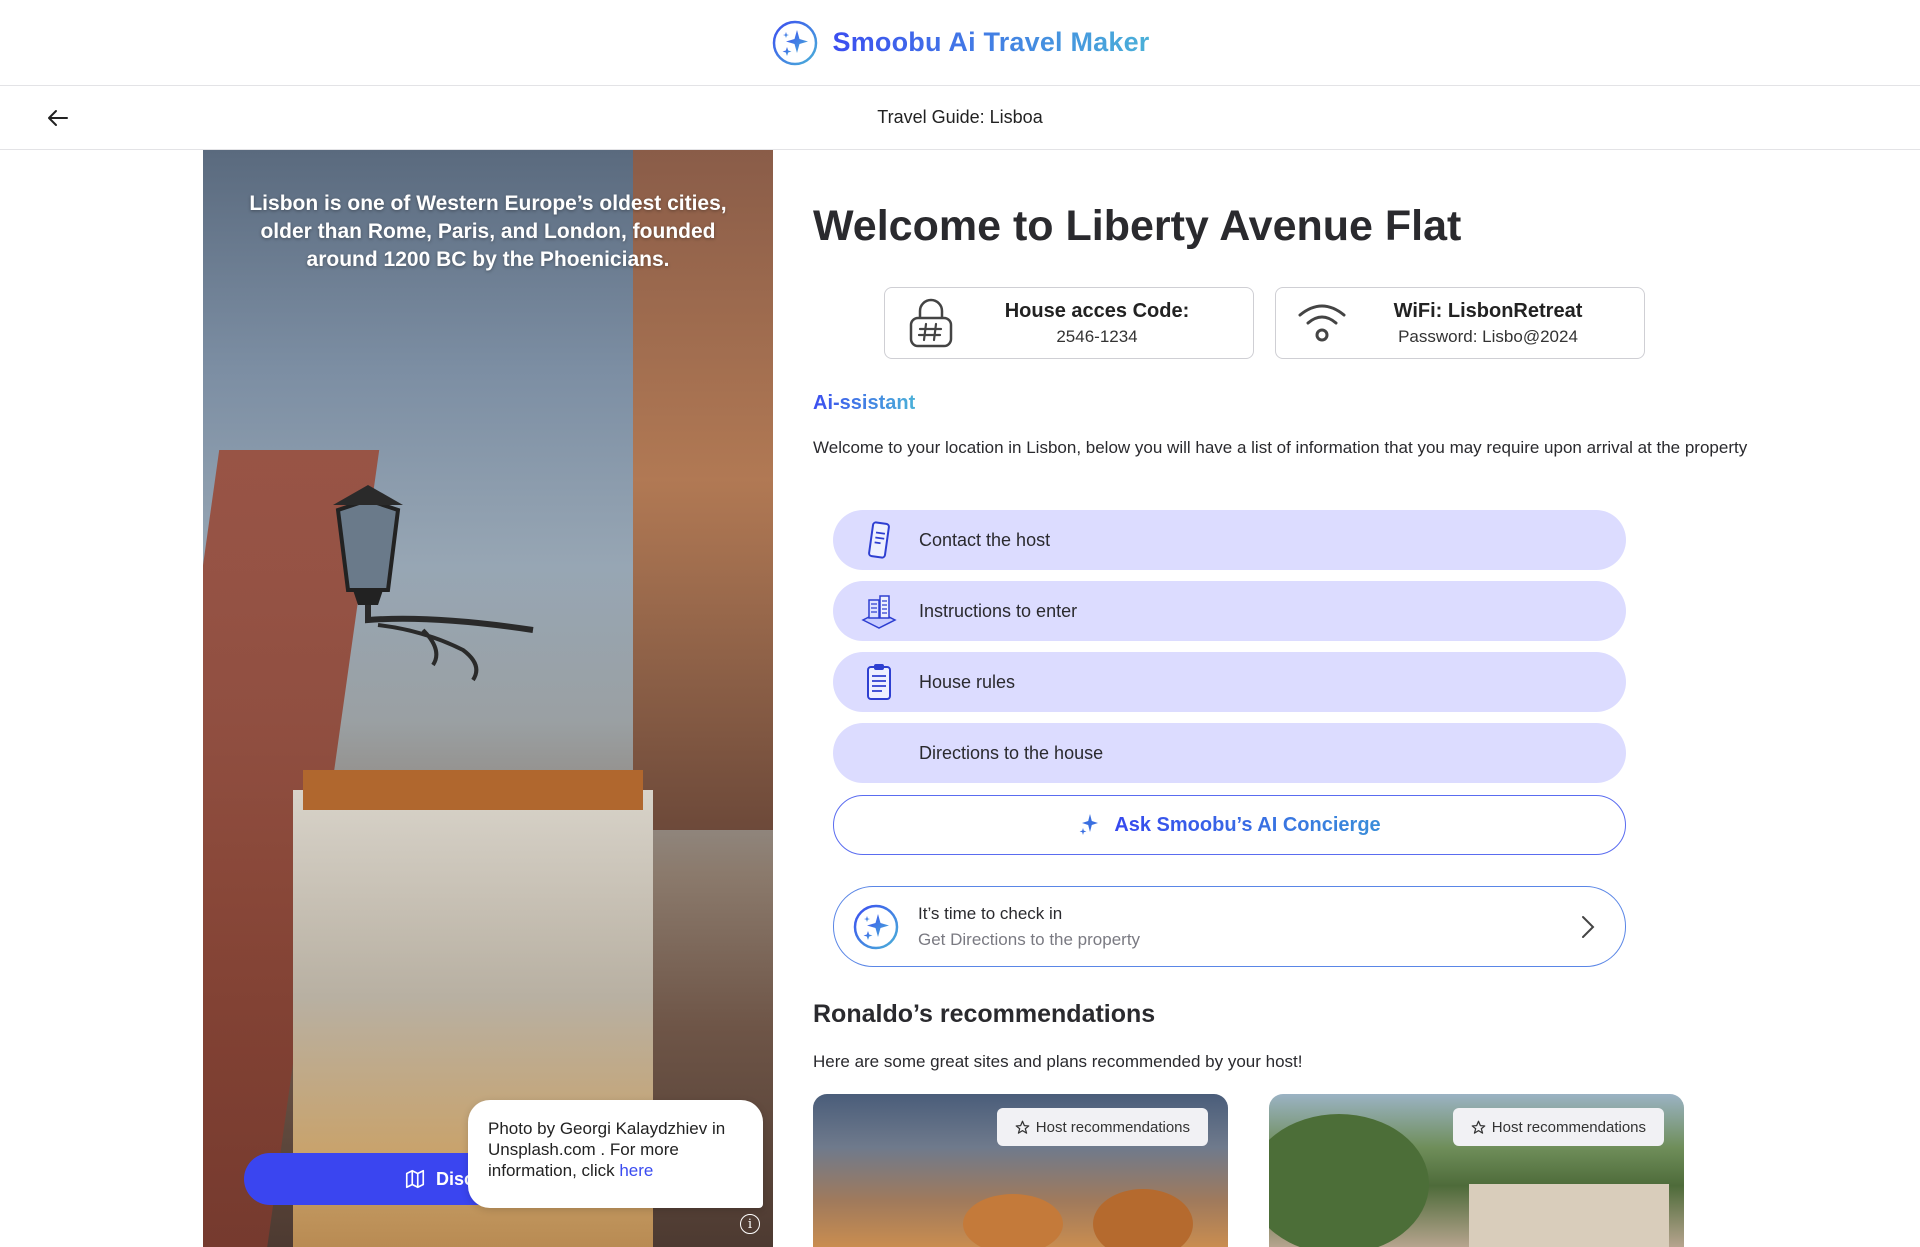 This screenshot has width=1920, height=1247. What do you see at coordinates (1322, 323) in the screenshot?
I see `wifi-icon` at bounding box center [1322, 323].